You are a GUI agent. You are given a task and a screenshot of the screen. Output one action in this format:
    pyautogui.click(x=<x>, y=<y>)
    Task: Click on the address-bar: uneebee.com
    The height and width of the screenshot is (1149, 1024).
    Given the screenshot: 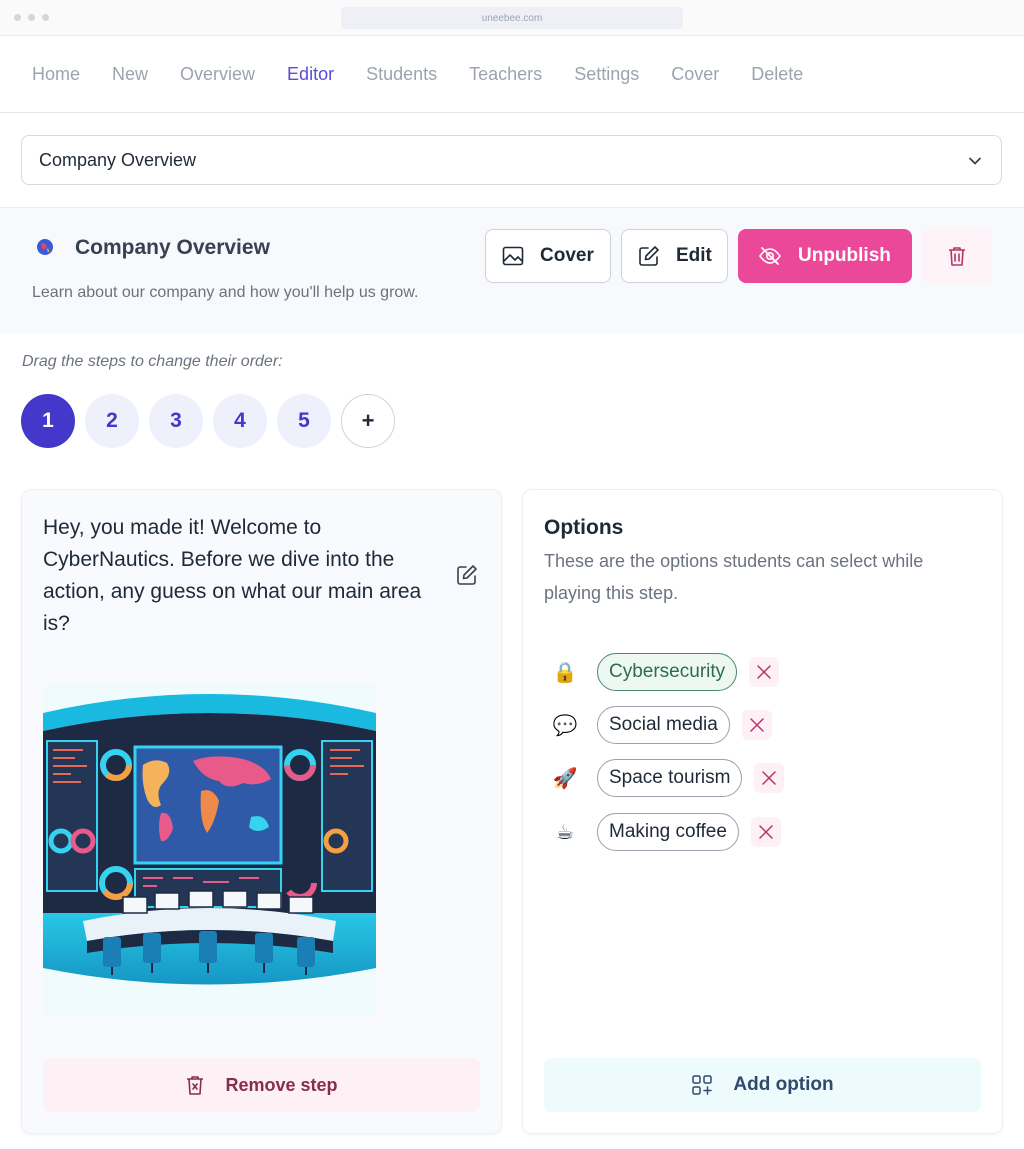 What is the action you would take?
    pyautogui.click(x=512, y=18)
    